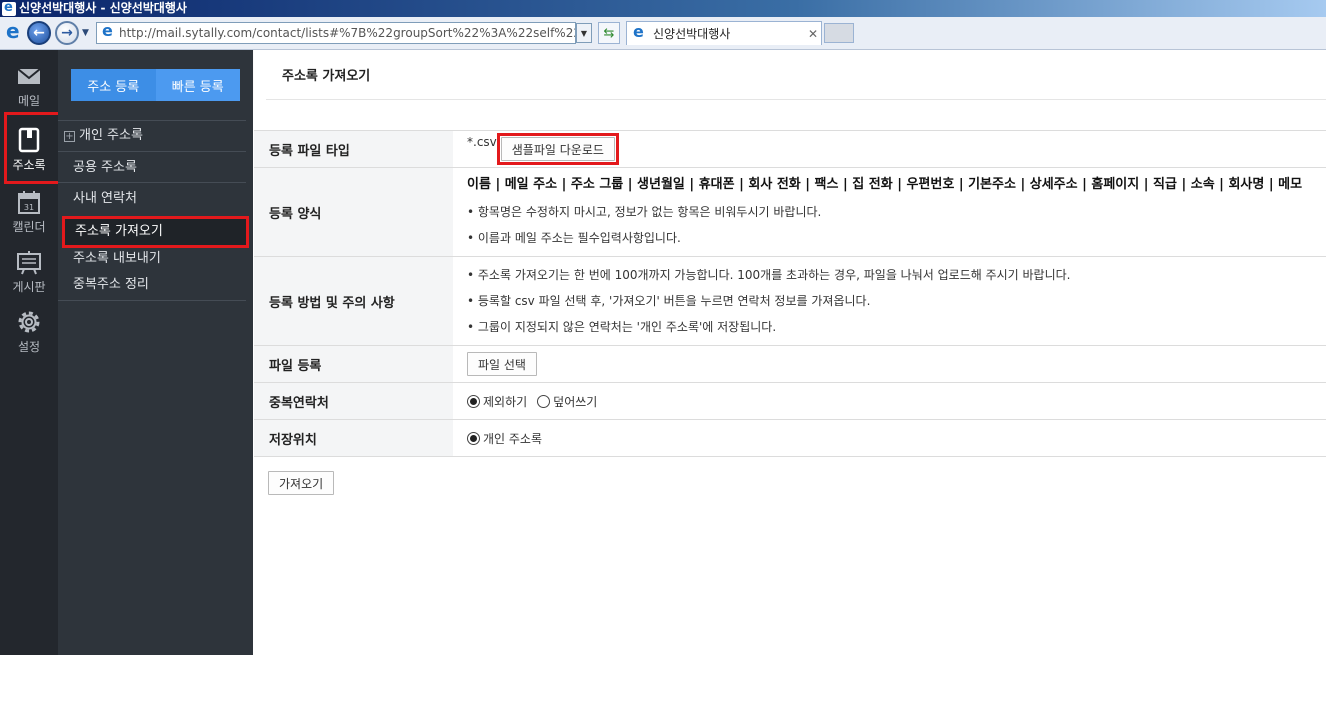  I want to click on subnav-item-dedupe: 중복주소 정리, so click(111, 285).